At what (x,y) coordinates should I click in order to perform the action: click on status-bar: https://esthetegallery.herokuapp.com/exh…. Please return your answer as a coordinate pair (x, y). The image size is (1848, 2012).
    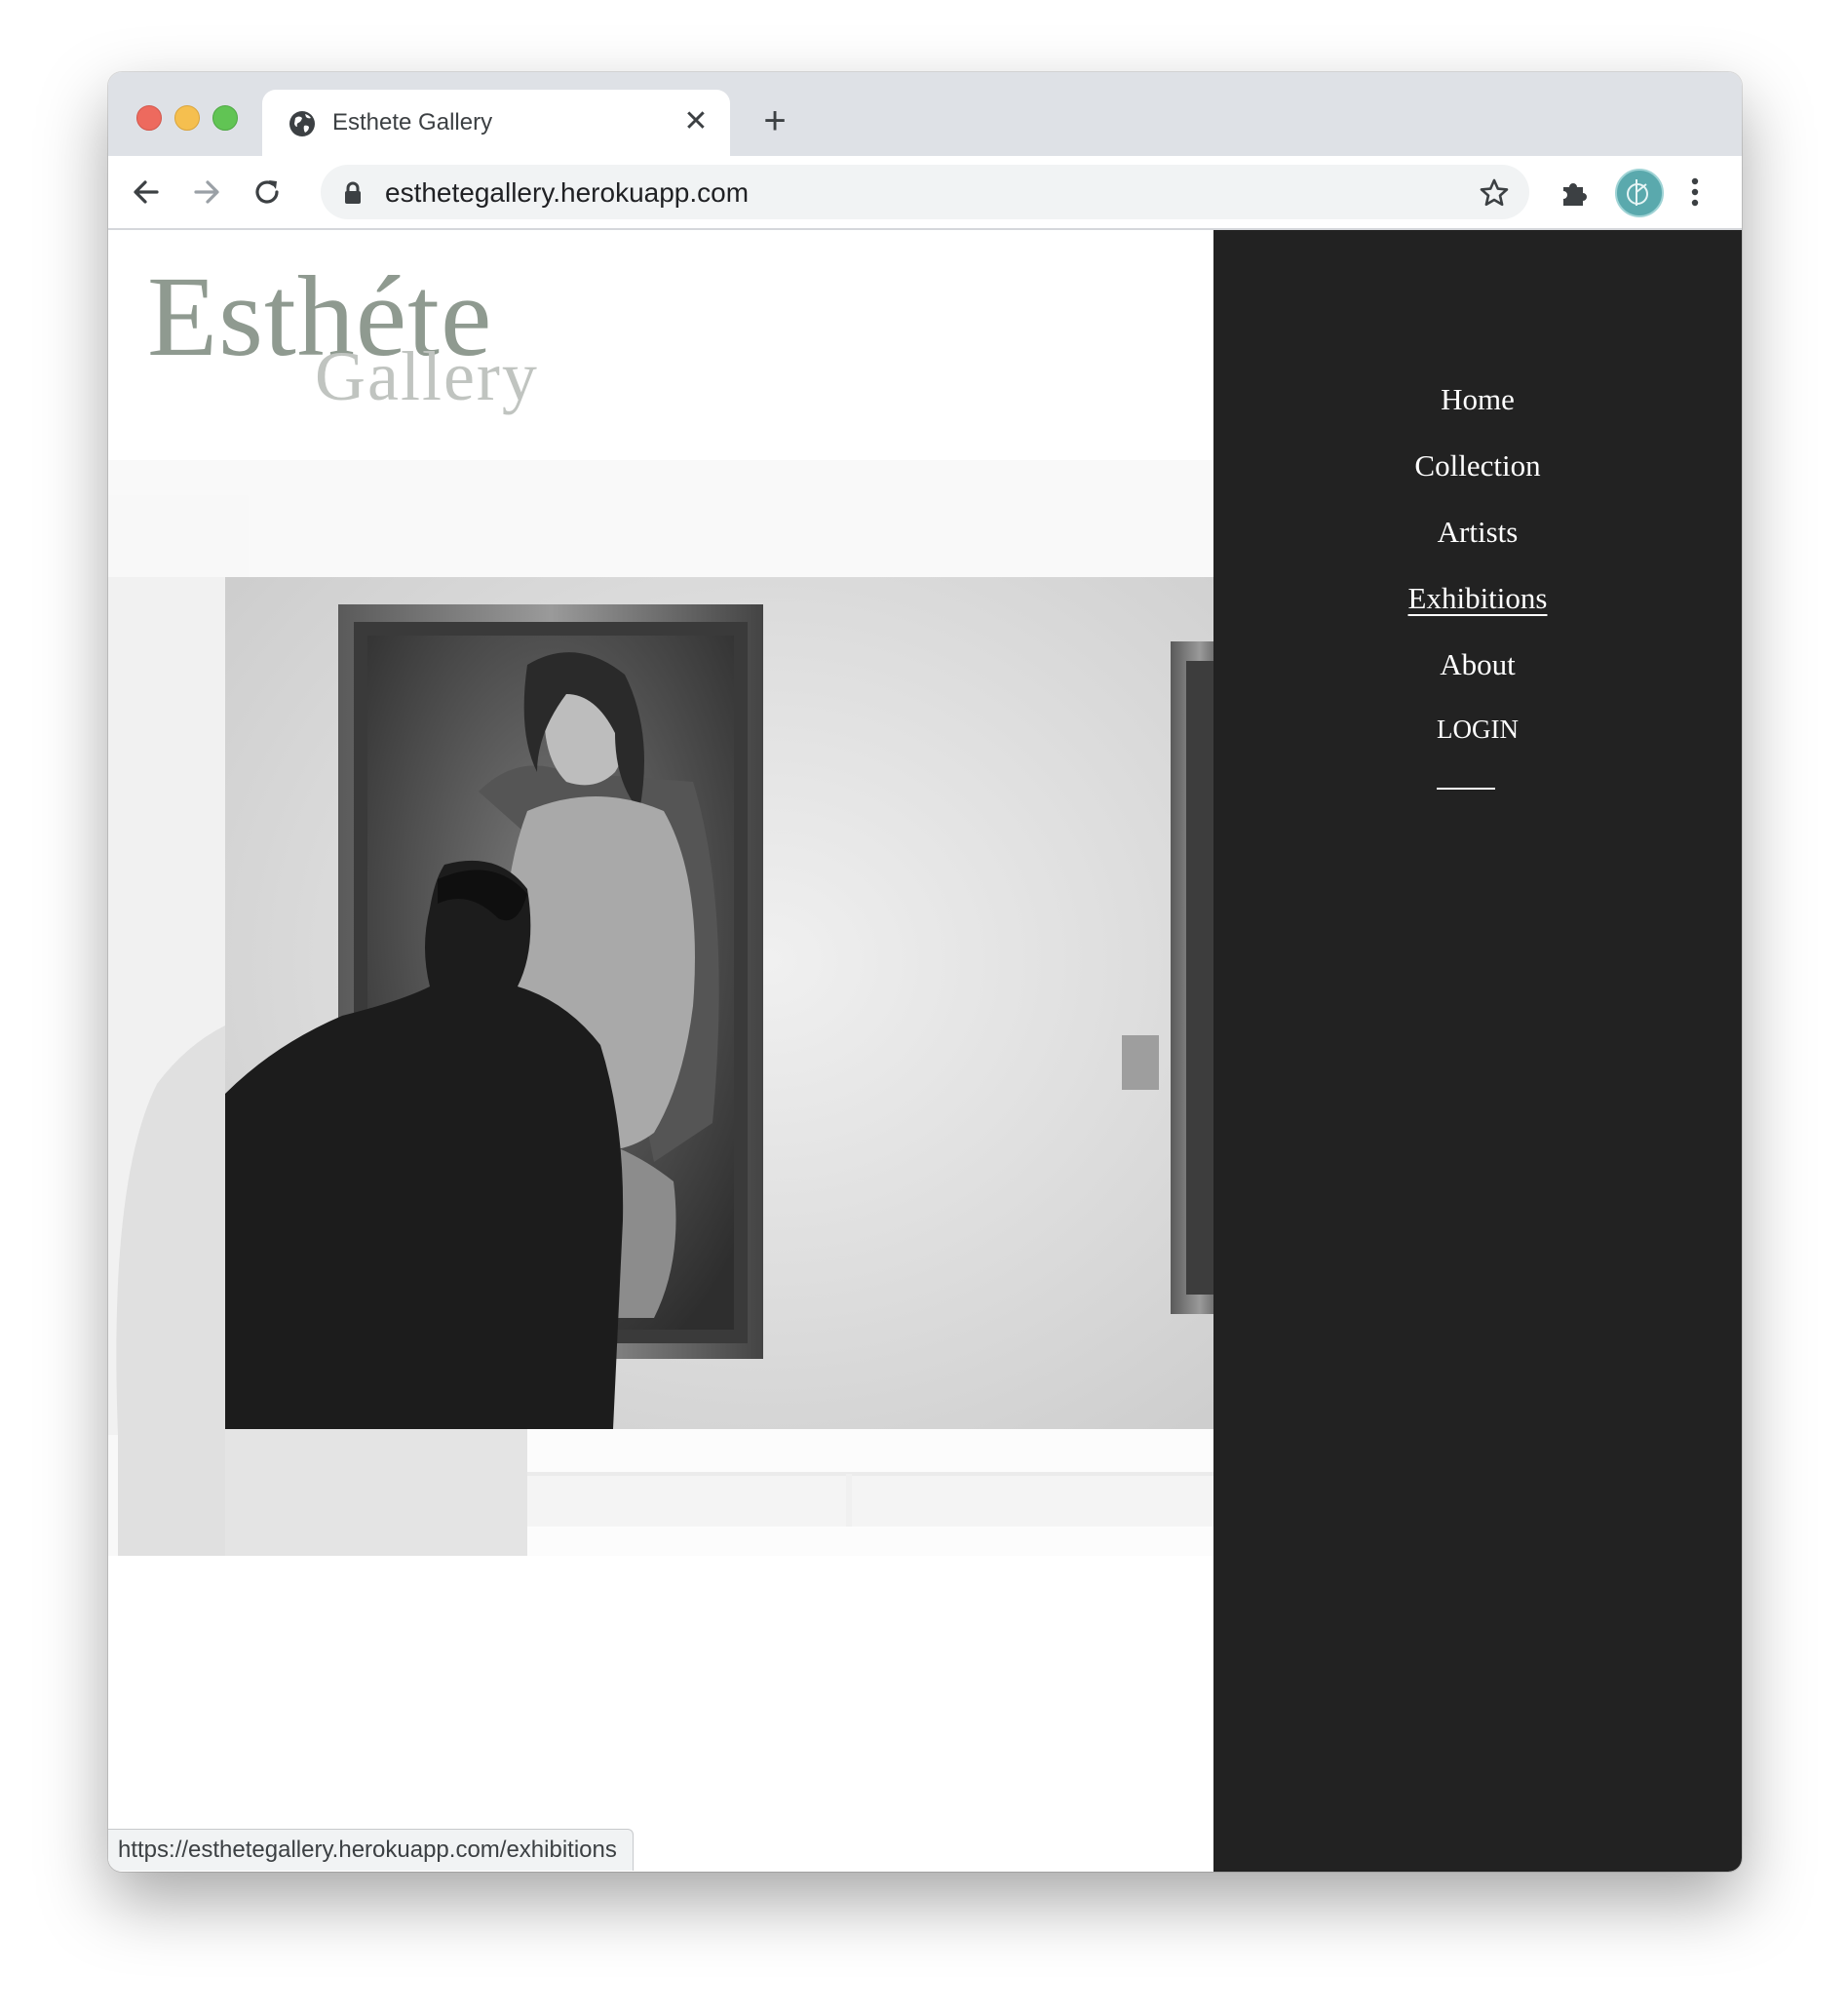
    Looking at the image, I should click on (371, 1850).